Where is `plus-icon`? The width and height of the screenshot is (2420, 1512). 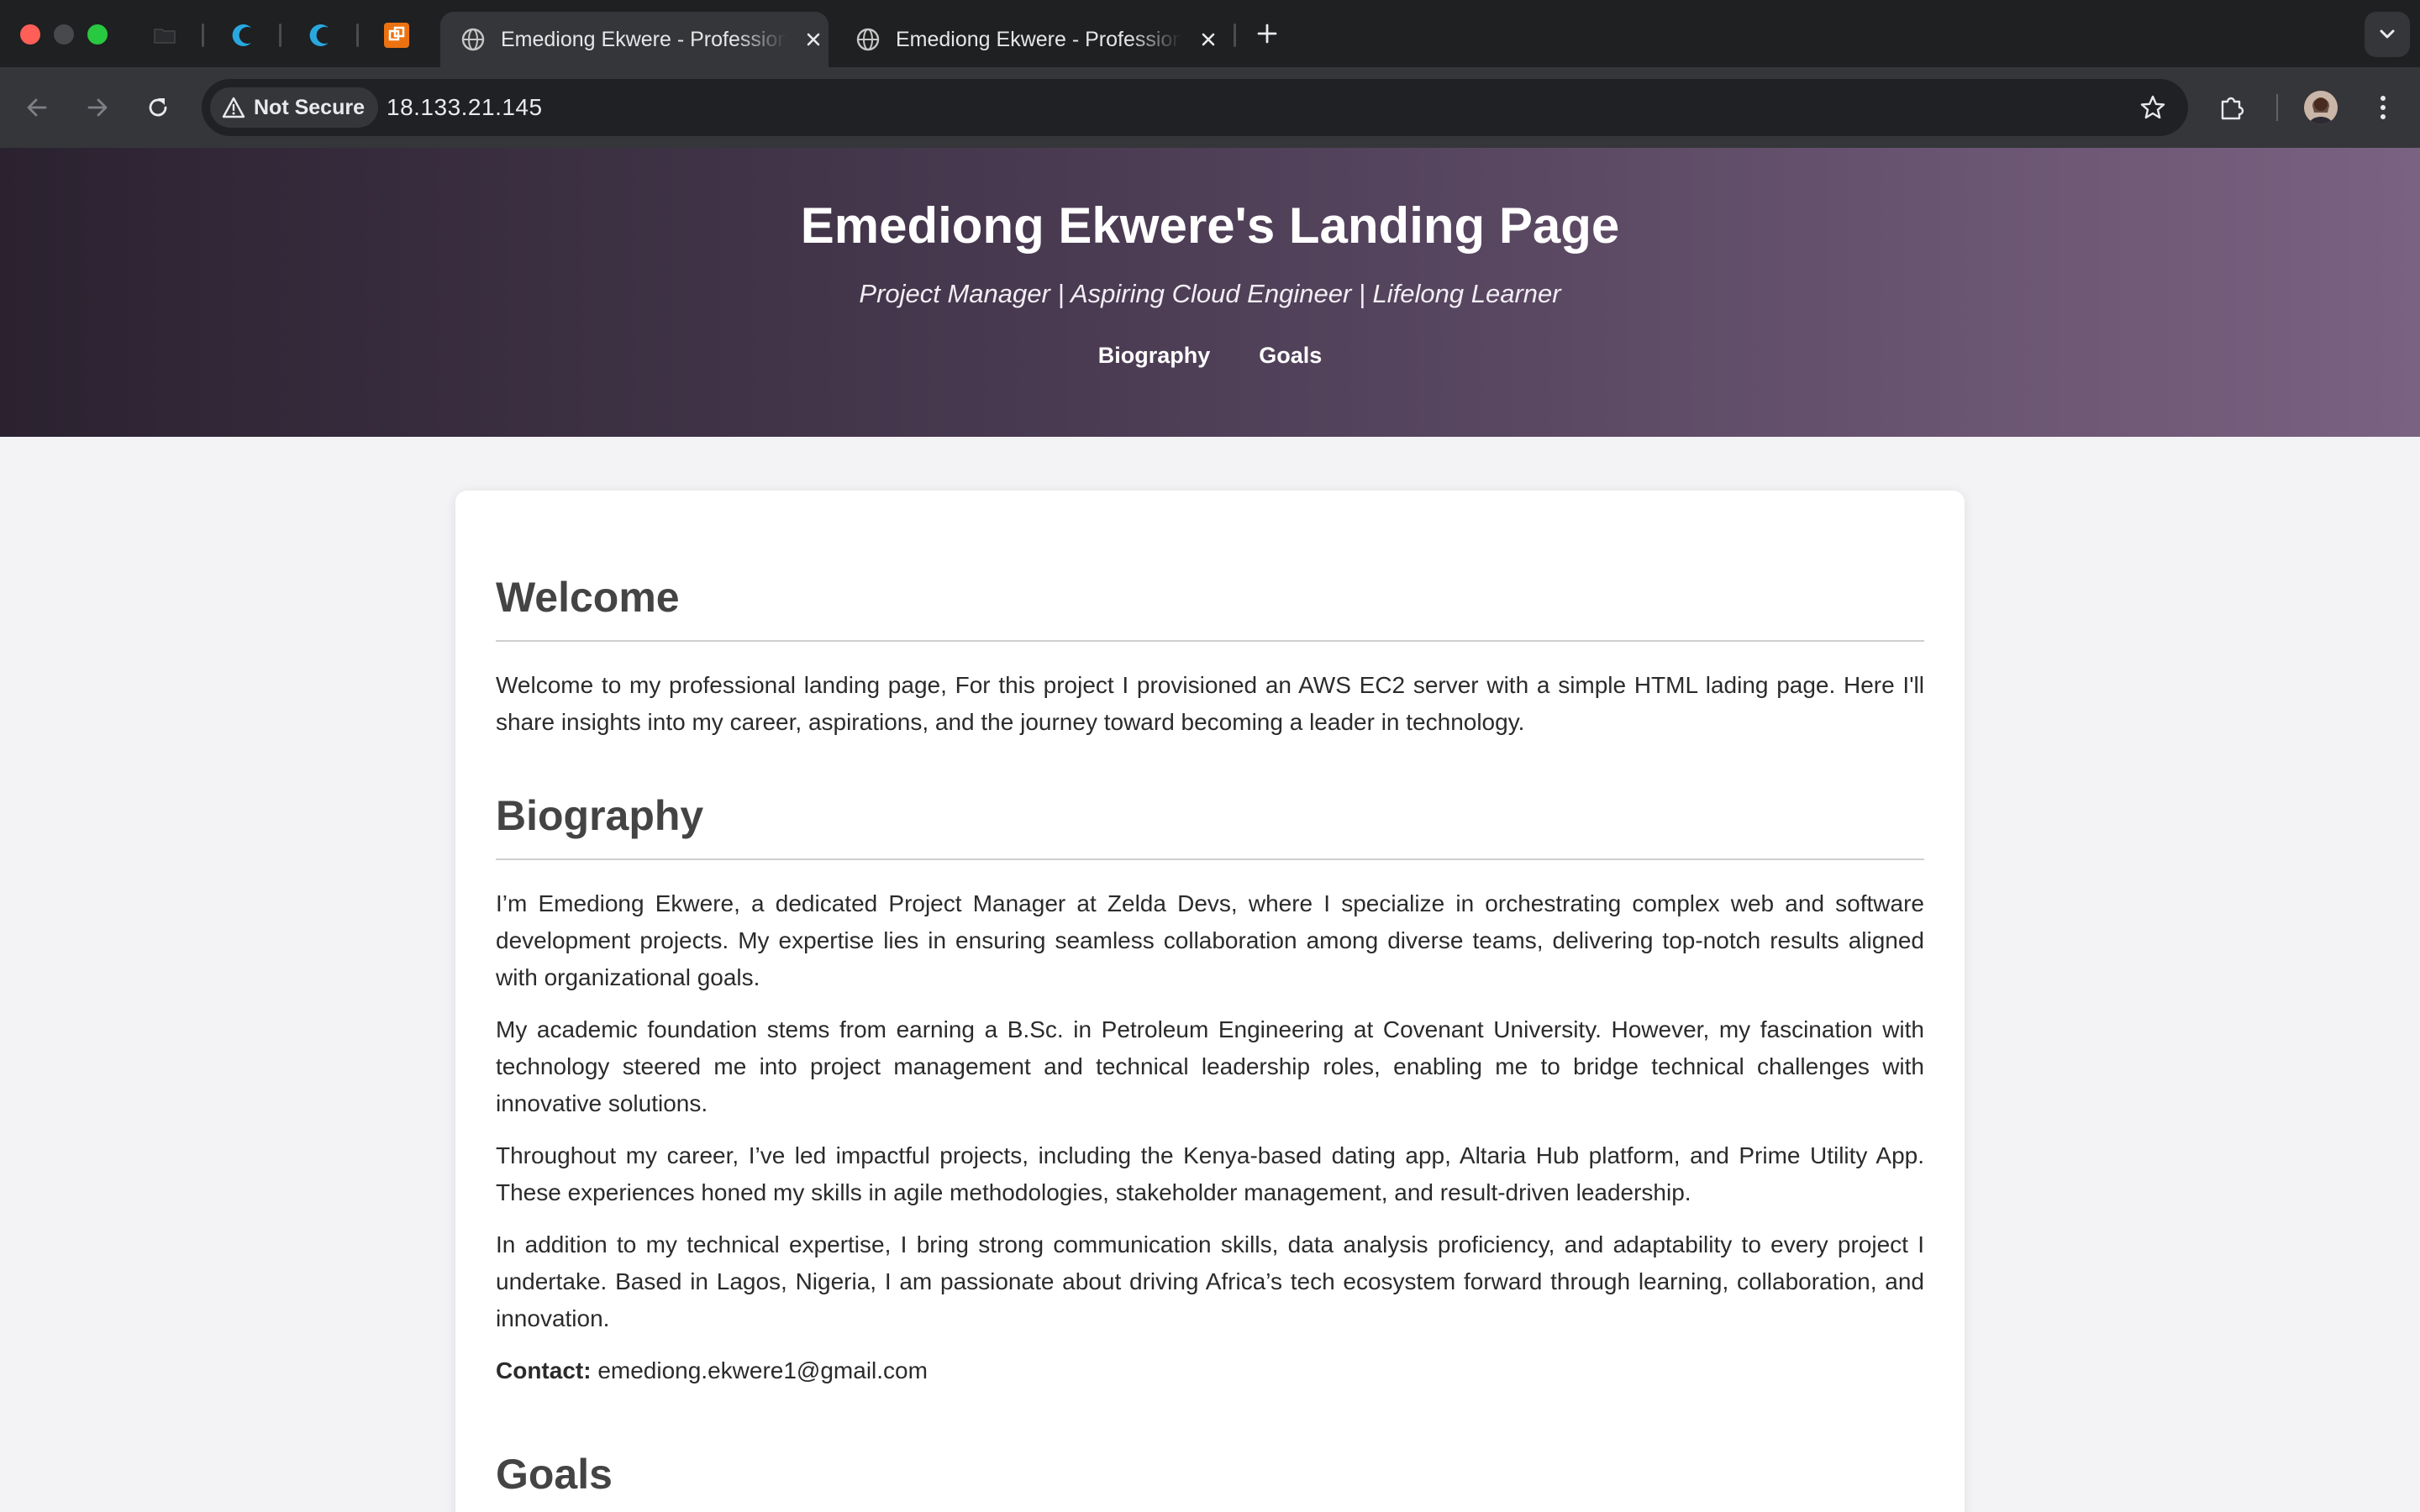 plus-icon is located at coordinates (1267, 34).